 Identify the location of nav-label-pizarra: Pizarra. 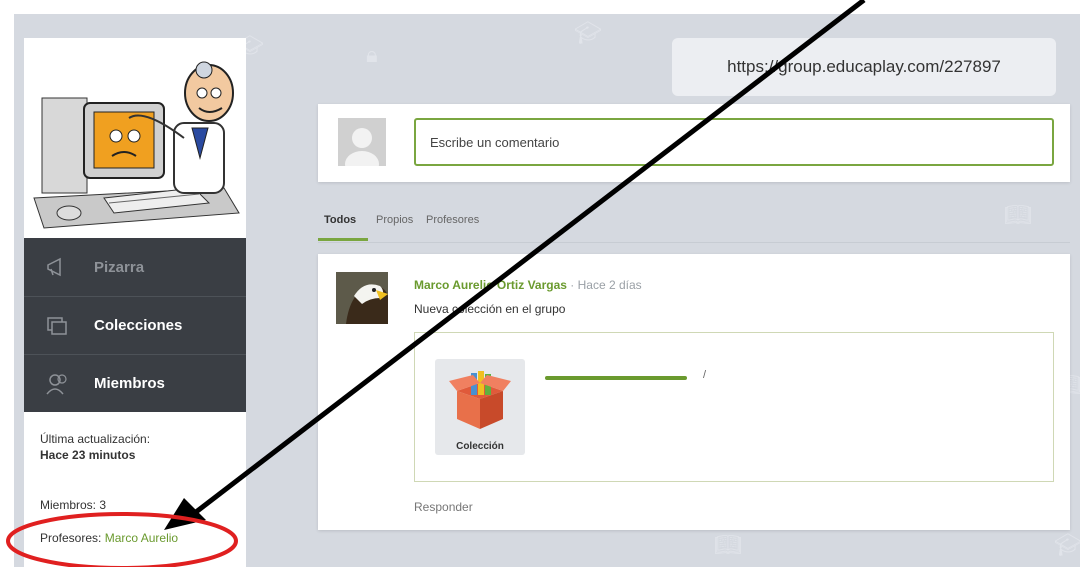
(119, 267).